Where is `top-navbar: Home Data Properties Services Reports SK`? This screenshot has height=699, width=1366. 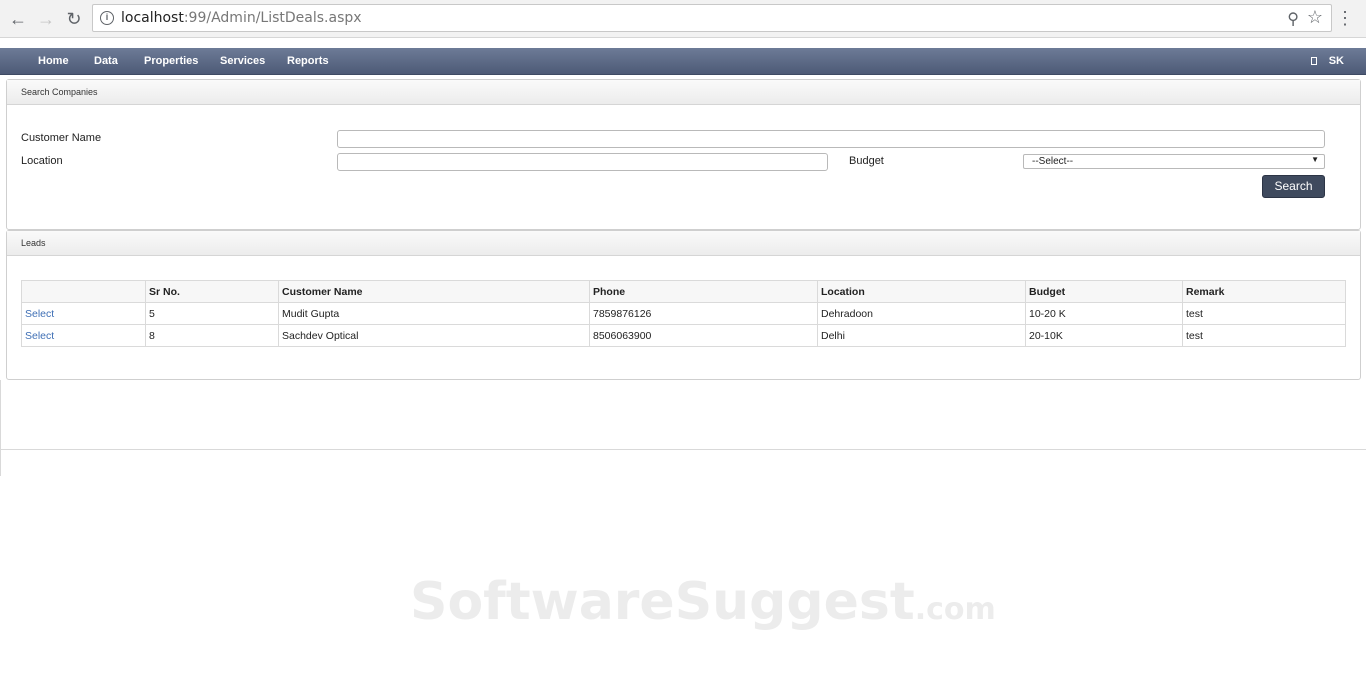
top-navbar: Home Data Properties Services Reports SK is located at coordinates (683, 61).